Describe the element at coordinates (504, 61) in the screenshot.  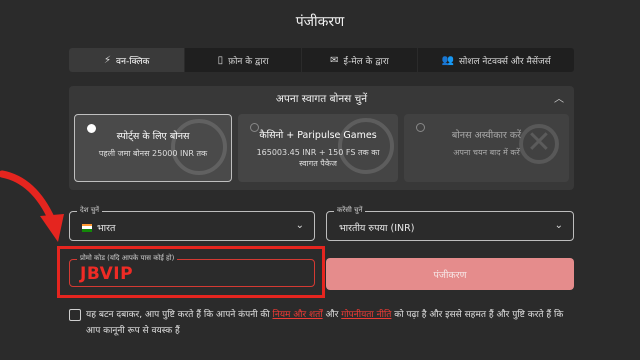
I see `tab-label: सोशल नेटवर्क्स और मैसेंजर्स` at that location.